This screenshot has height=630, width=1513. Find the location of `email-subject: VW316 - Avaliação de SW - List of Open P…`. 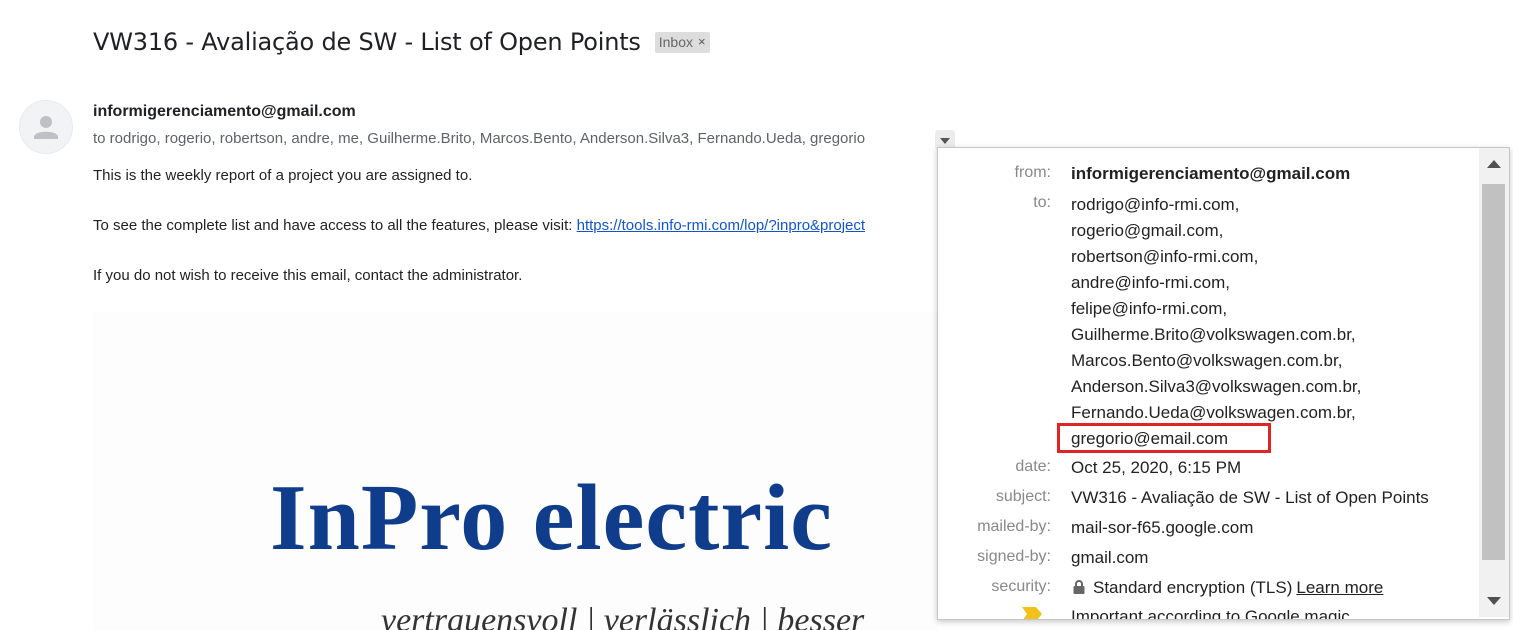

email-subject: VW316 - Avaliação de SW - List of Open P… is located at coordinates (367, 42).